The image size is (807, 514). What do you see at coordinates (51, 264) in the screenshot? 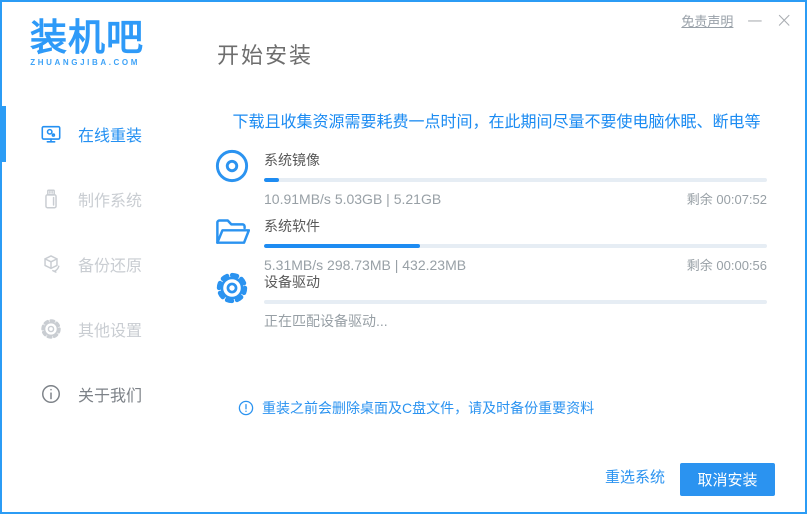
I see `backup-restore-icon` at bounding box center [51, 264].